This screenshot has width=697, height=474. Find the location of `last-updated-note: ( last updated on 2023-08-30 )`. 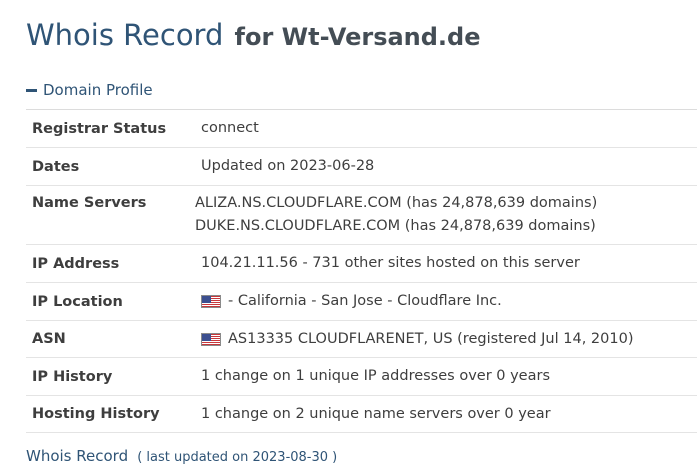

last-updated-note: ( last updated on 2023-08-30 ) is located at coordinates (237, 457).